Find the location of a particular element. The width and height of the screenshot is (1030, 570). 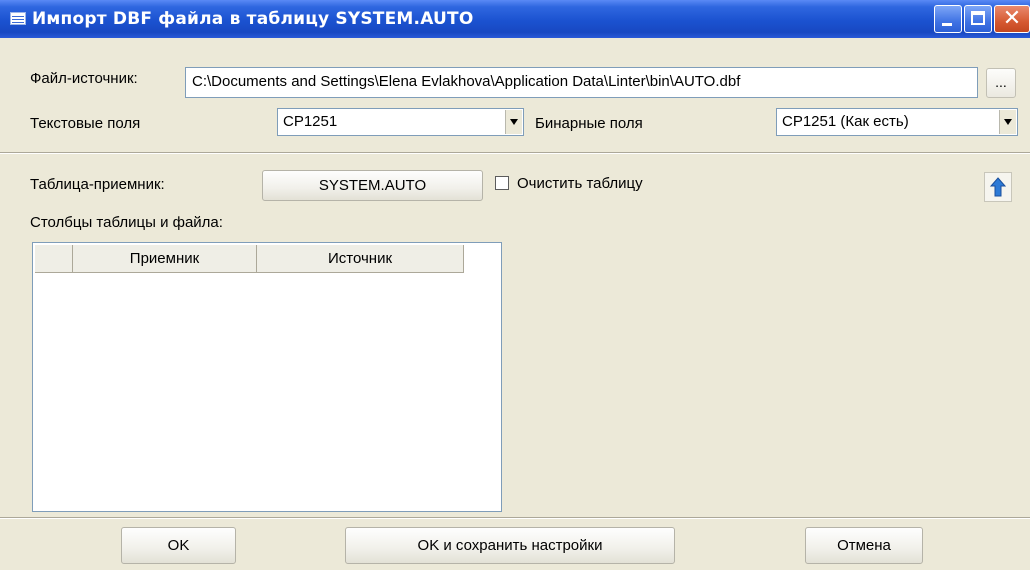

top-separator is located at coordinates (515, 153).